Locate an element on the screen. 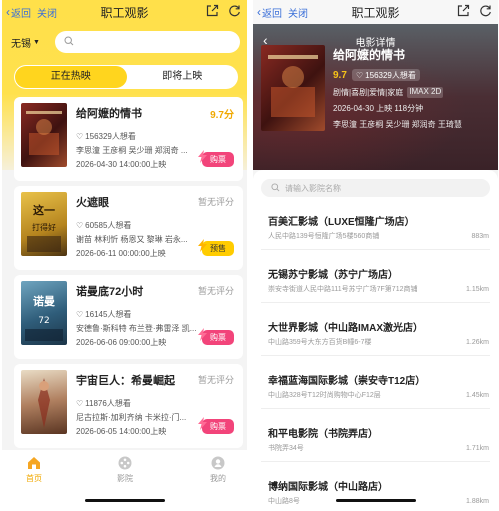  movie-poster: 这一 打得好 is located at coordinates (44, 224).